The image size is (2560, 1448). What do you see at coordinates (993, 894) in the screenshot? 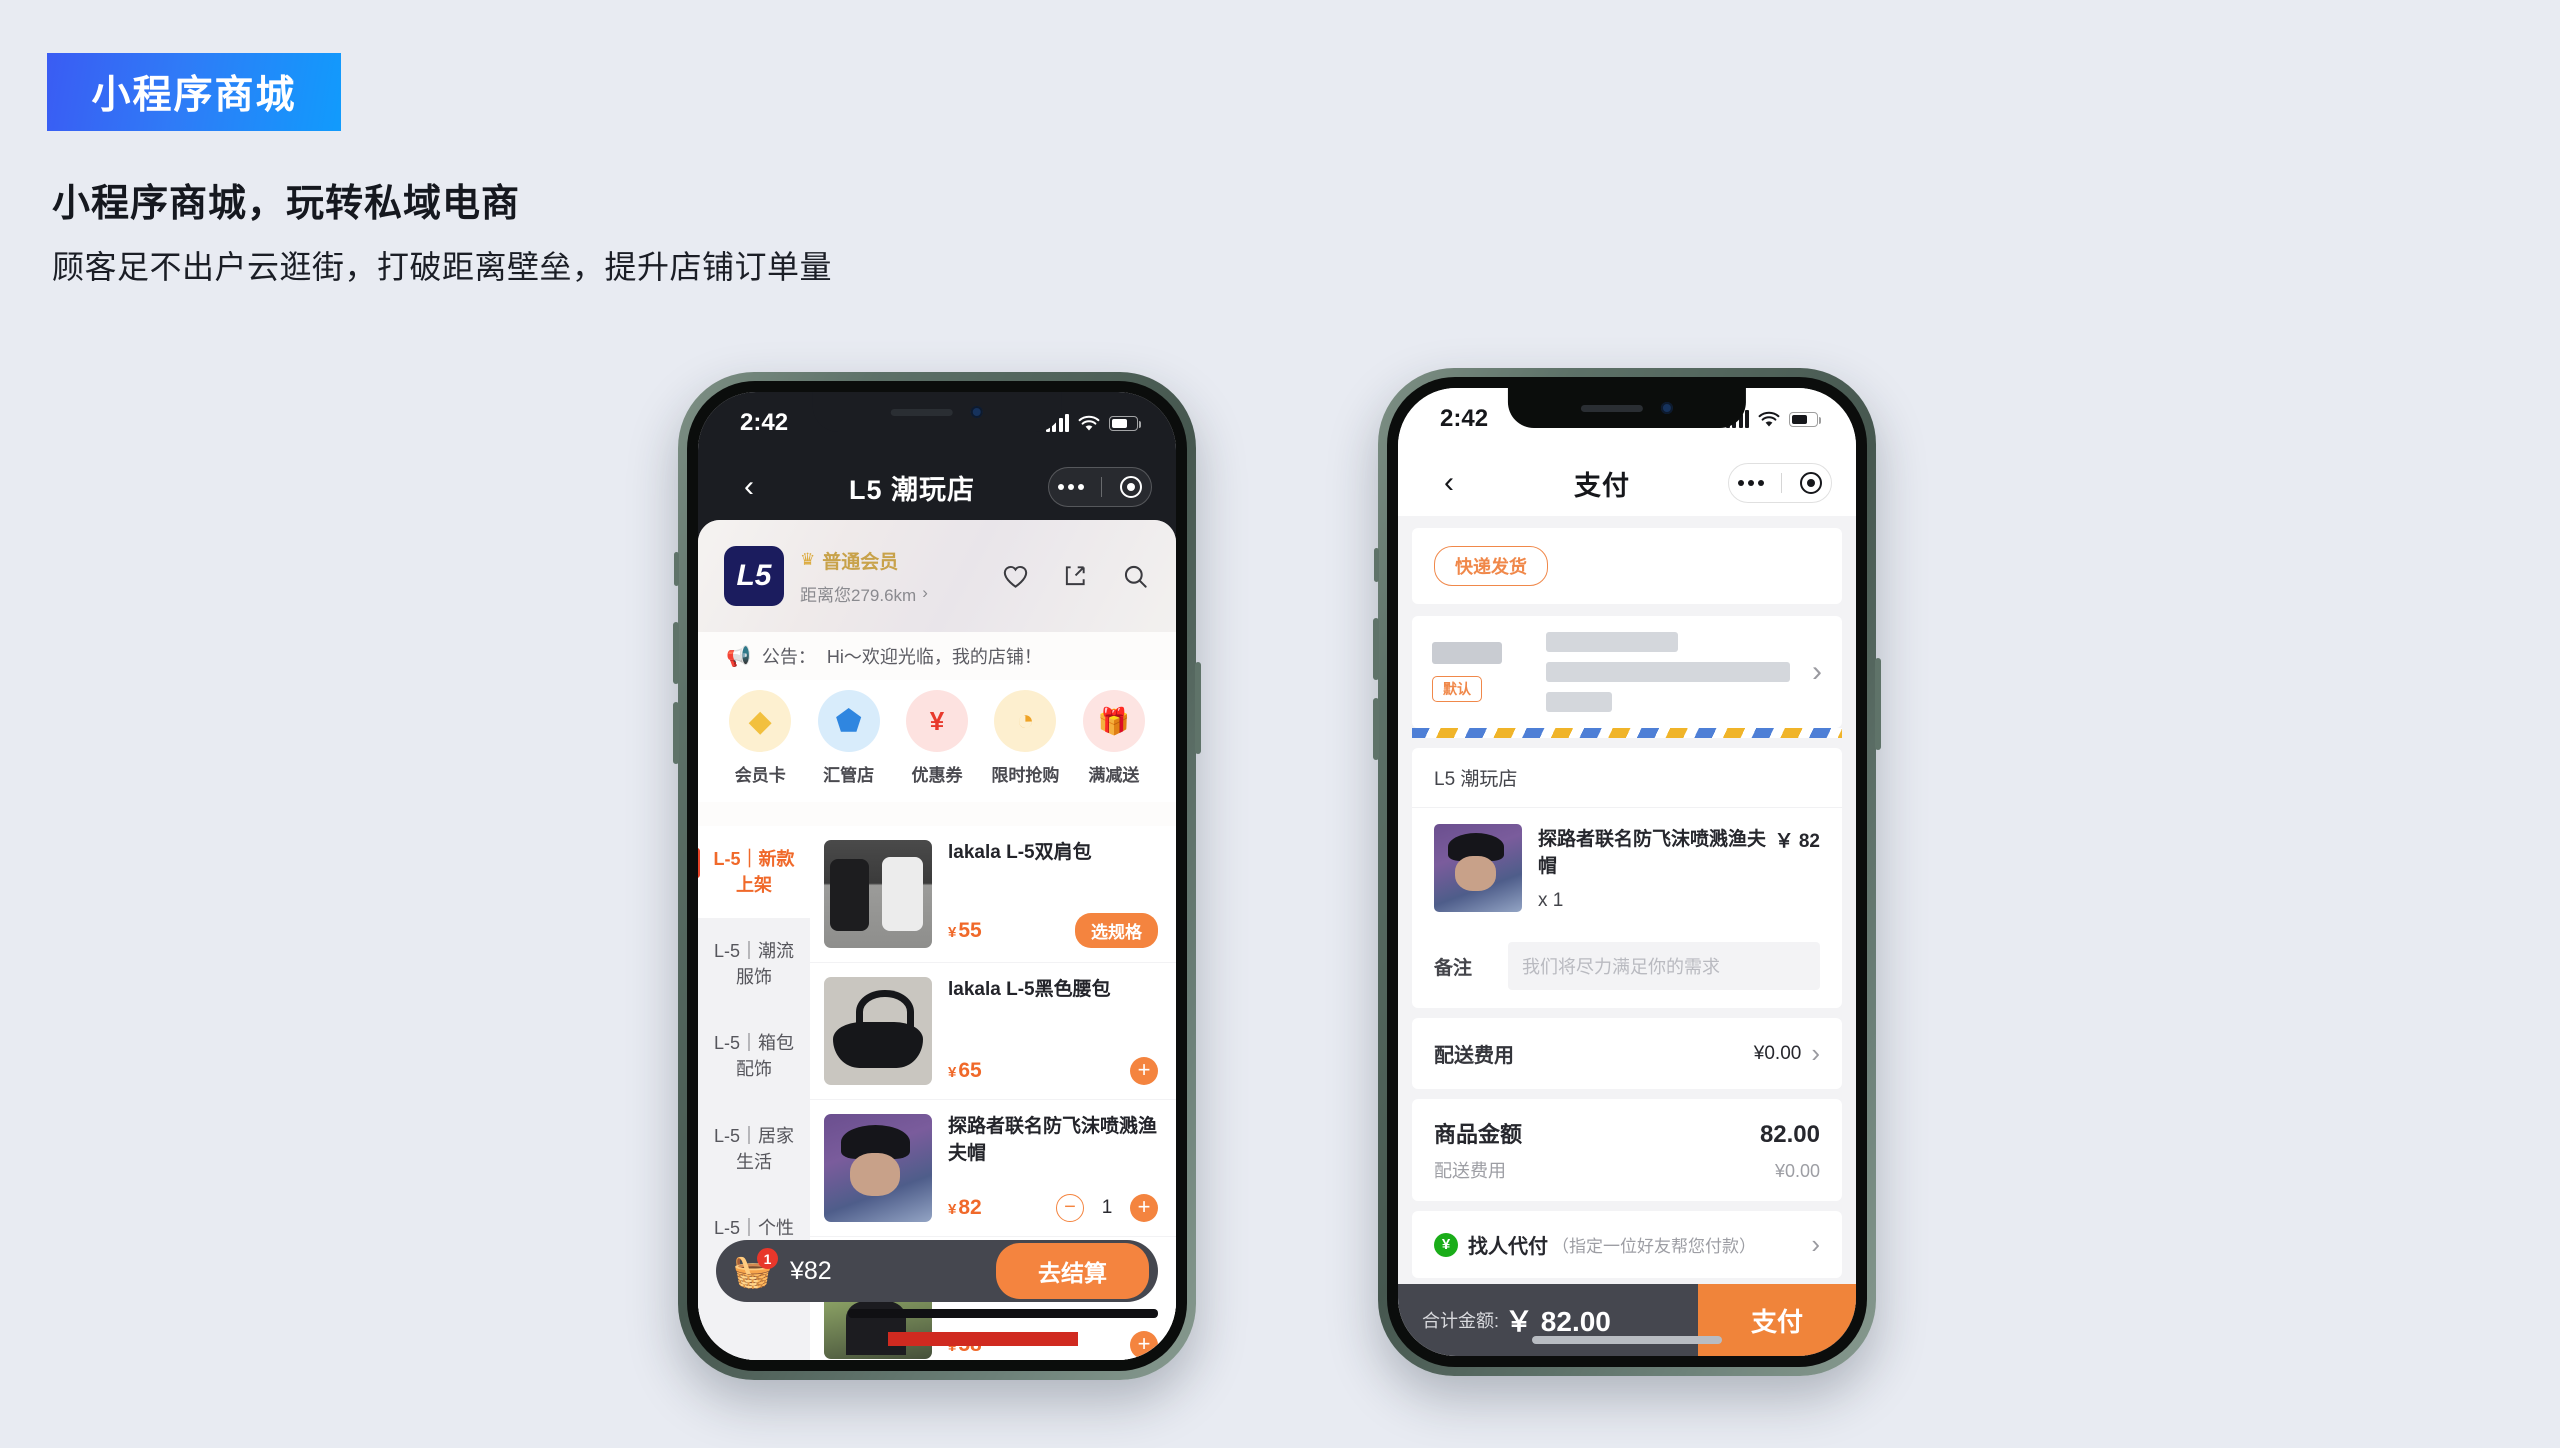
I see `product-row: lakala L-5双肩包 ¥55 选规格` at bounding box center [993, 894].